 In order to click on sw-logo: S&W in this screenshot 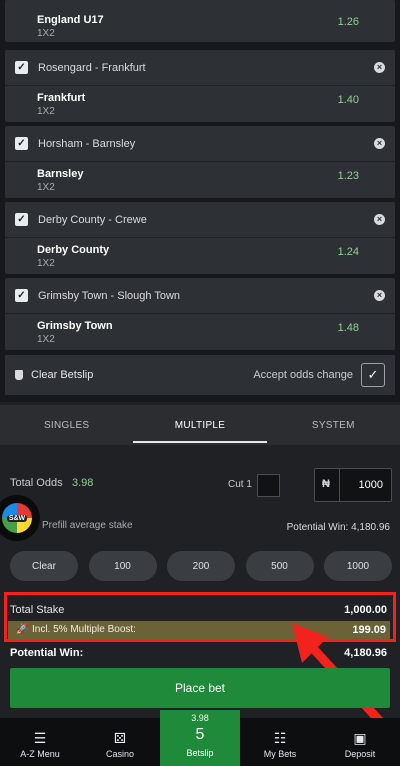, I will do `click(17, 518)`.